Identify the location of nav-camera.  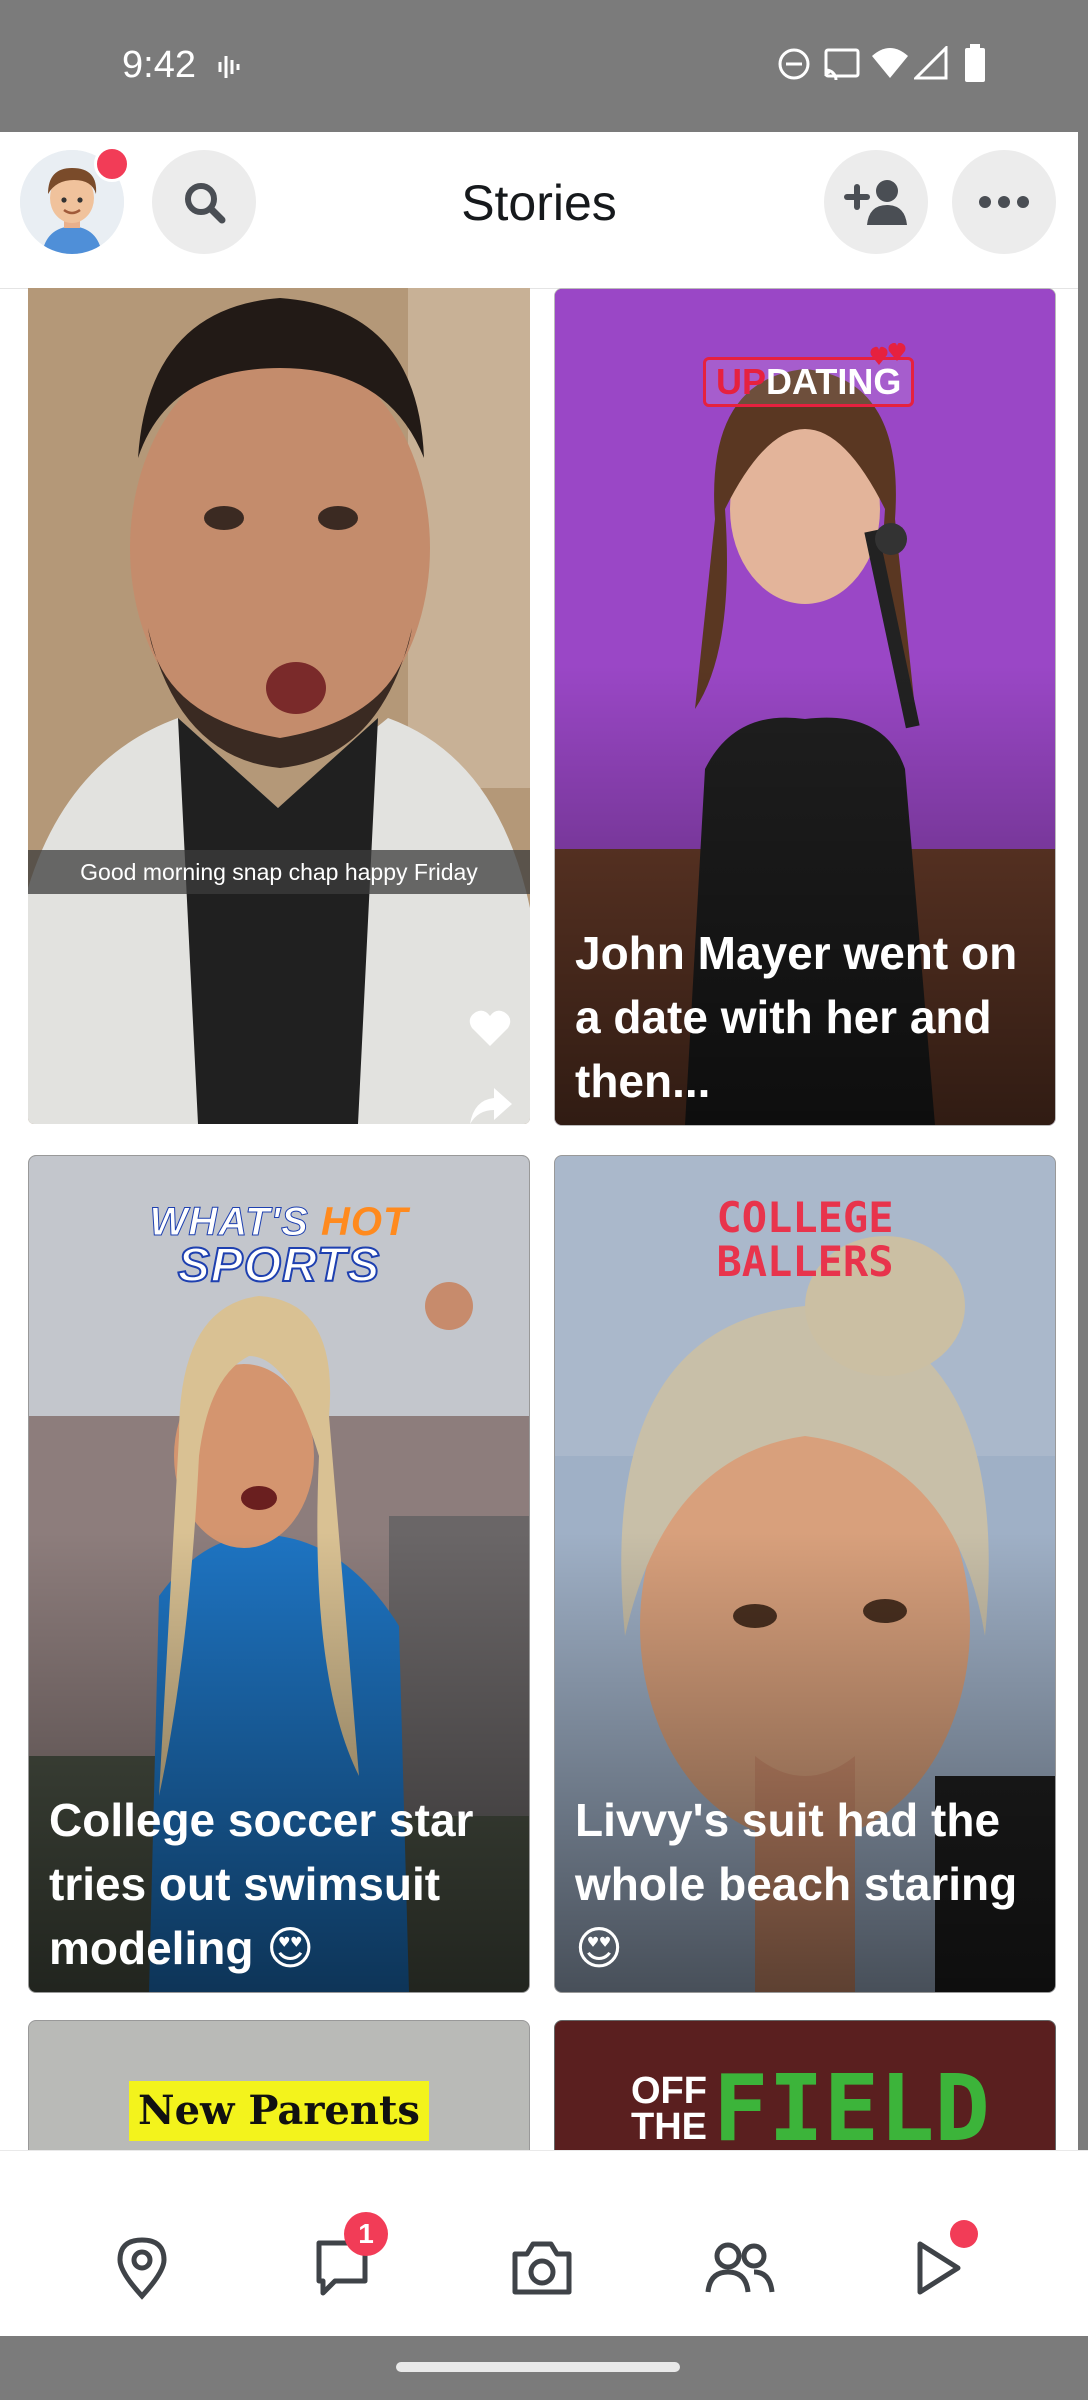
(542, 2268).